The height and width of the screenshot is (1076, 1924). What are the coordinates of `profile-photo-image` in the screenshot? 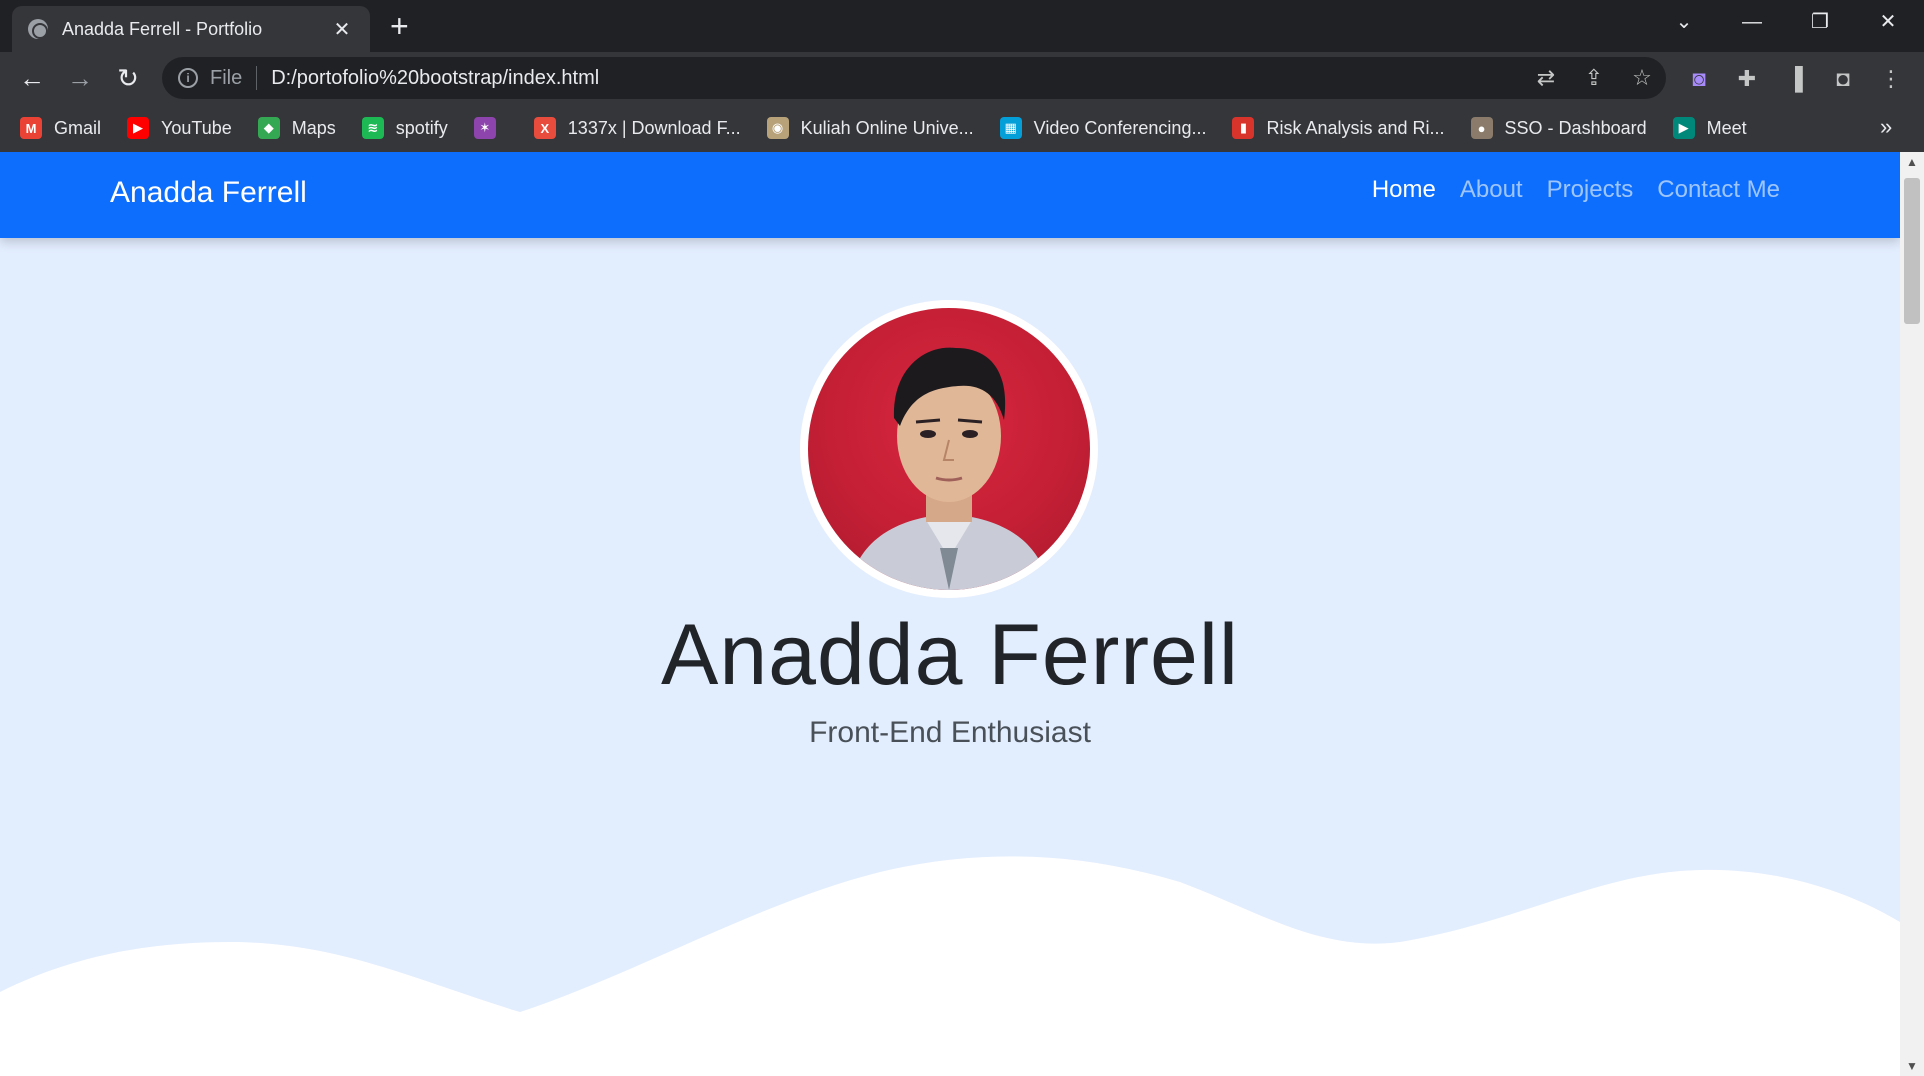 It's located at (949, 449).